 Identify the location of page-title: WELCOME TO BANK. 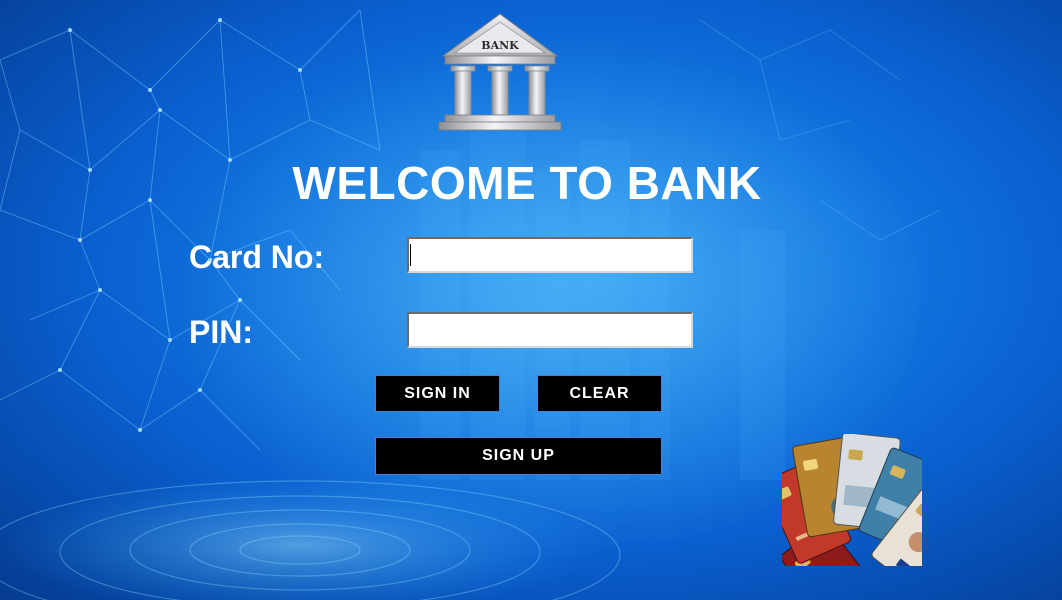
(529, 183).